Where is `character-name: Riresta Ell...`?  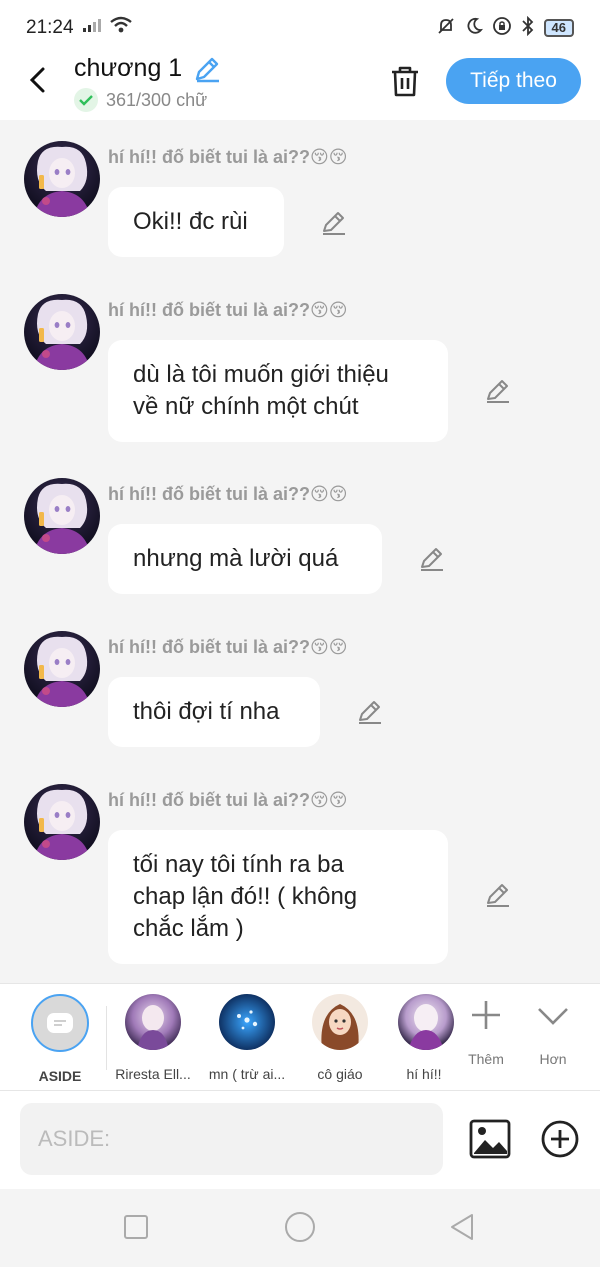
character-name: Riresta Ell... is located at coordinates (153, 1074).